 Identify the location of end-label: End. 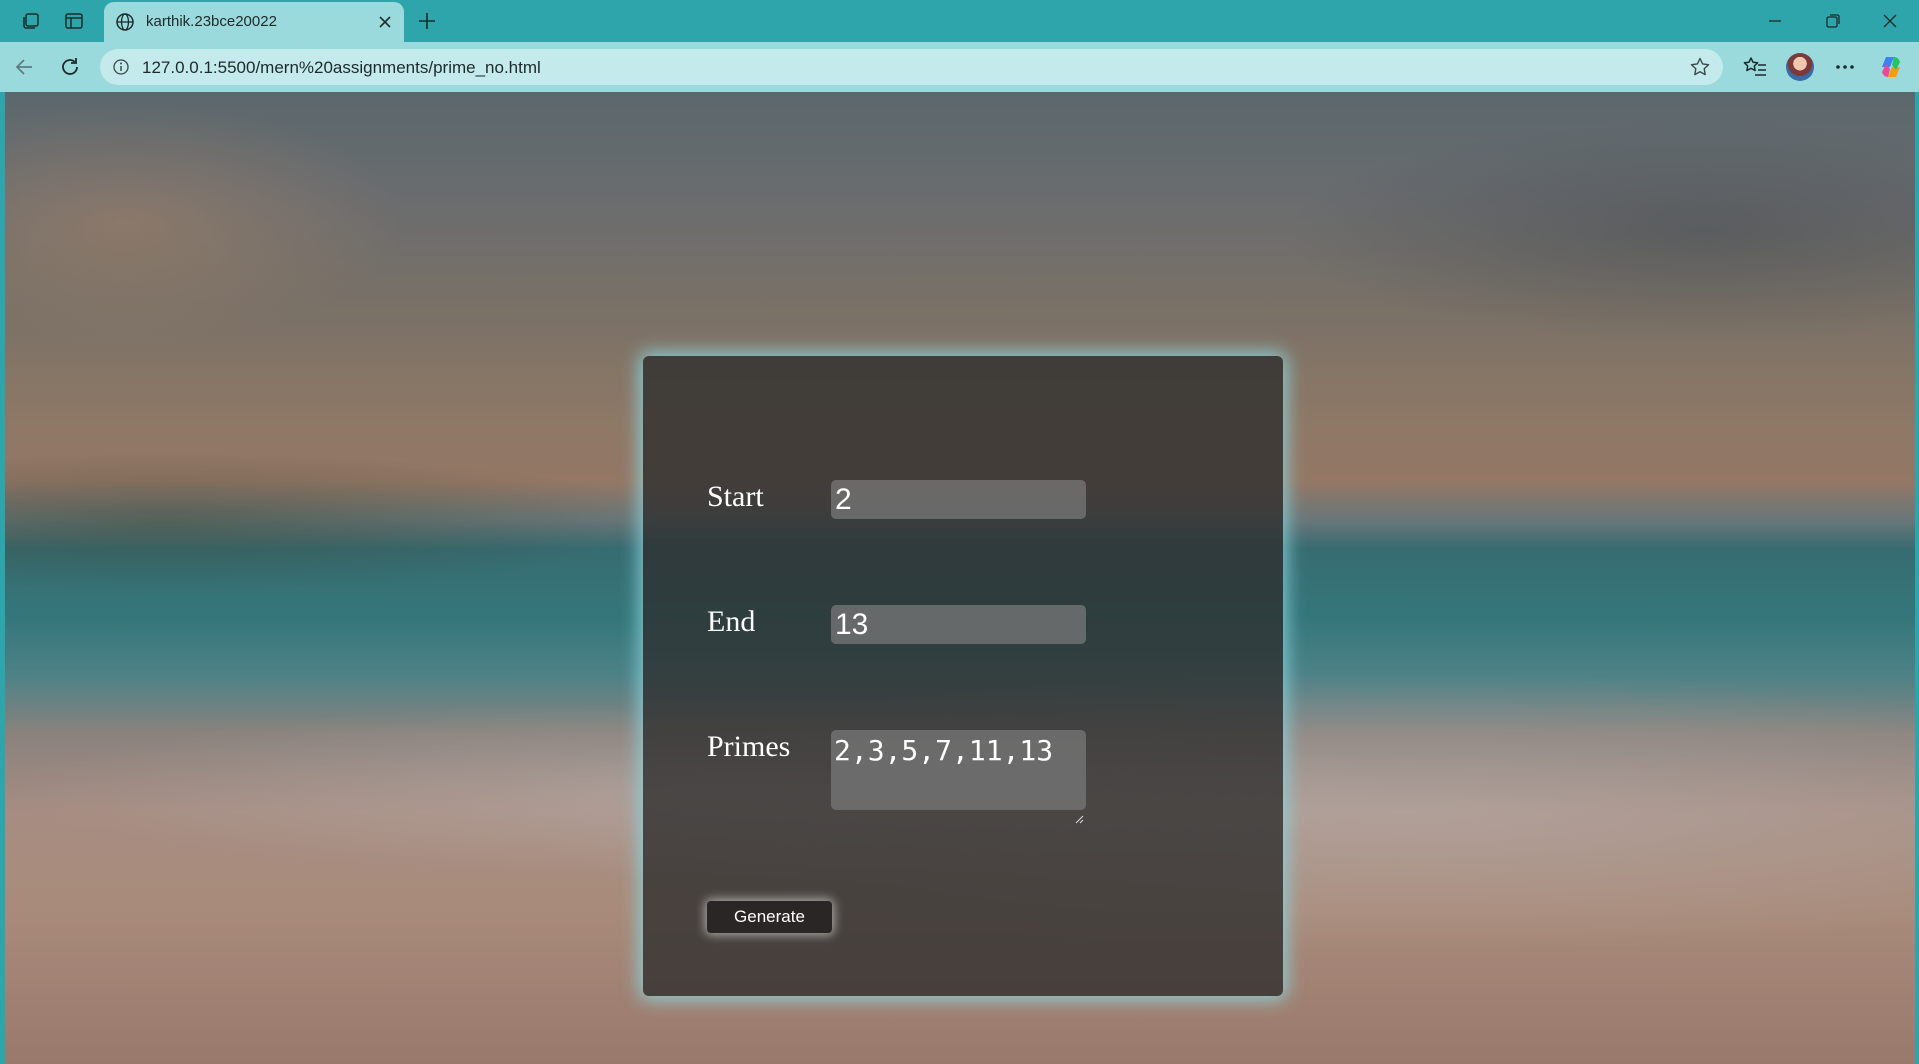
(731, 621).